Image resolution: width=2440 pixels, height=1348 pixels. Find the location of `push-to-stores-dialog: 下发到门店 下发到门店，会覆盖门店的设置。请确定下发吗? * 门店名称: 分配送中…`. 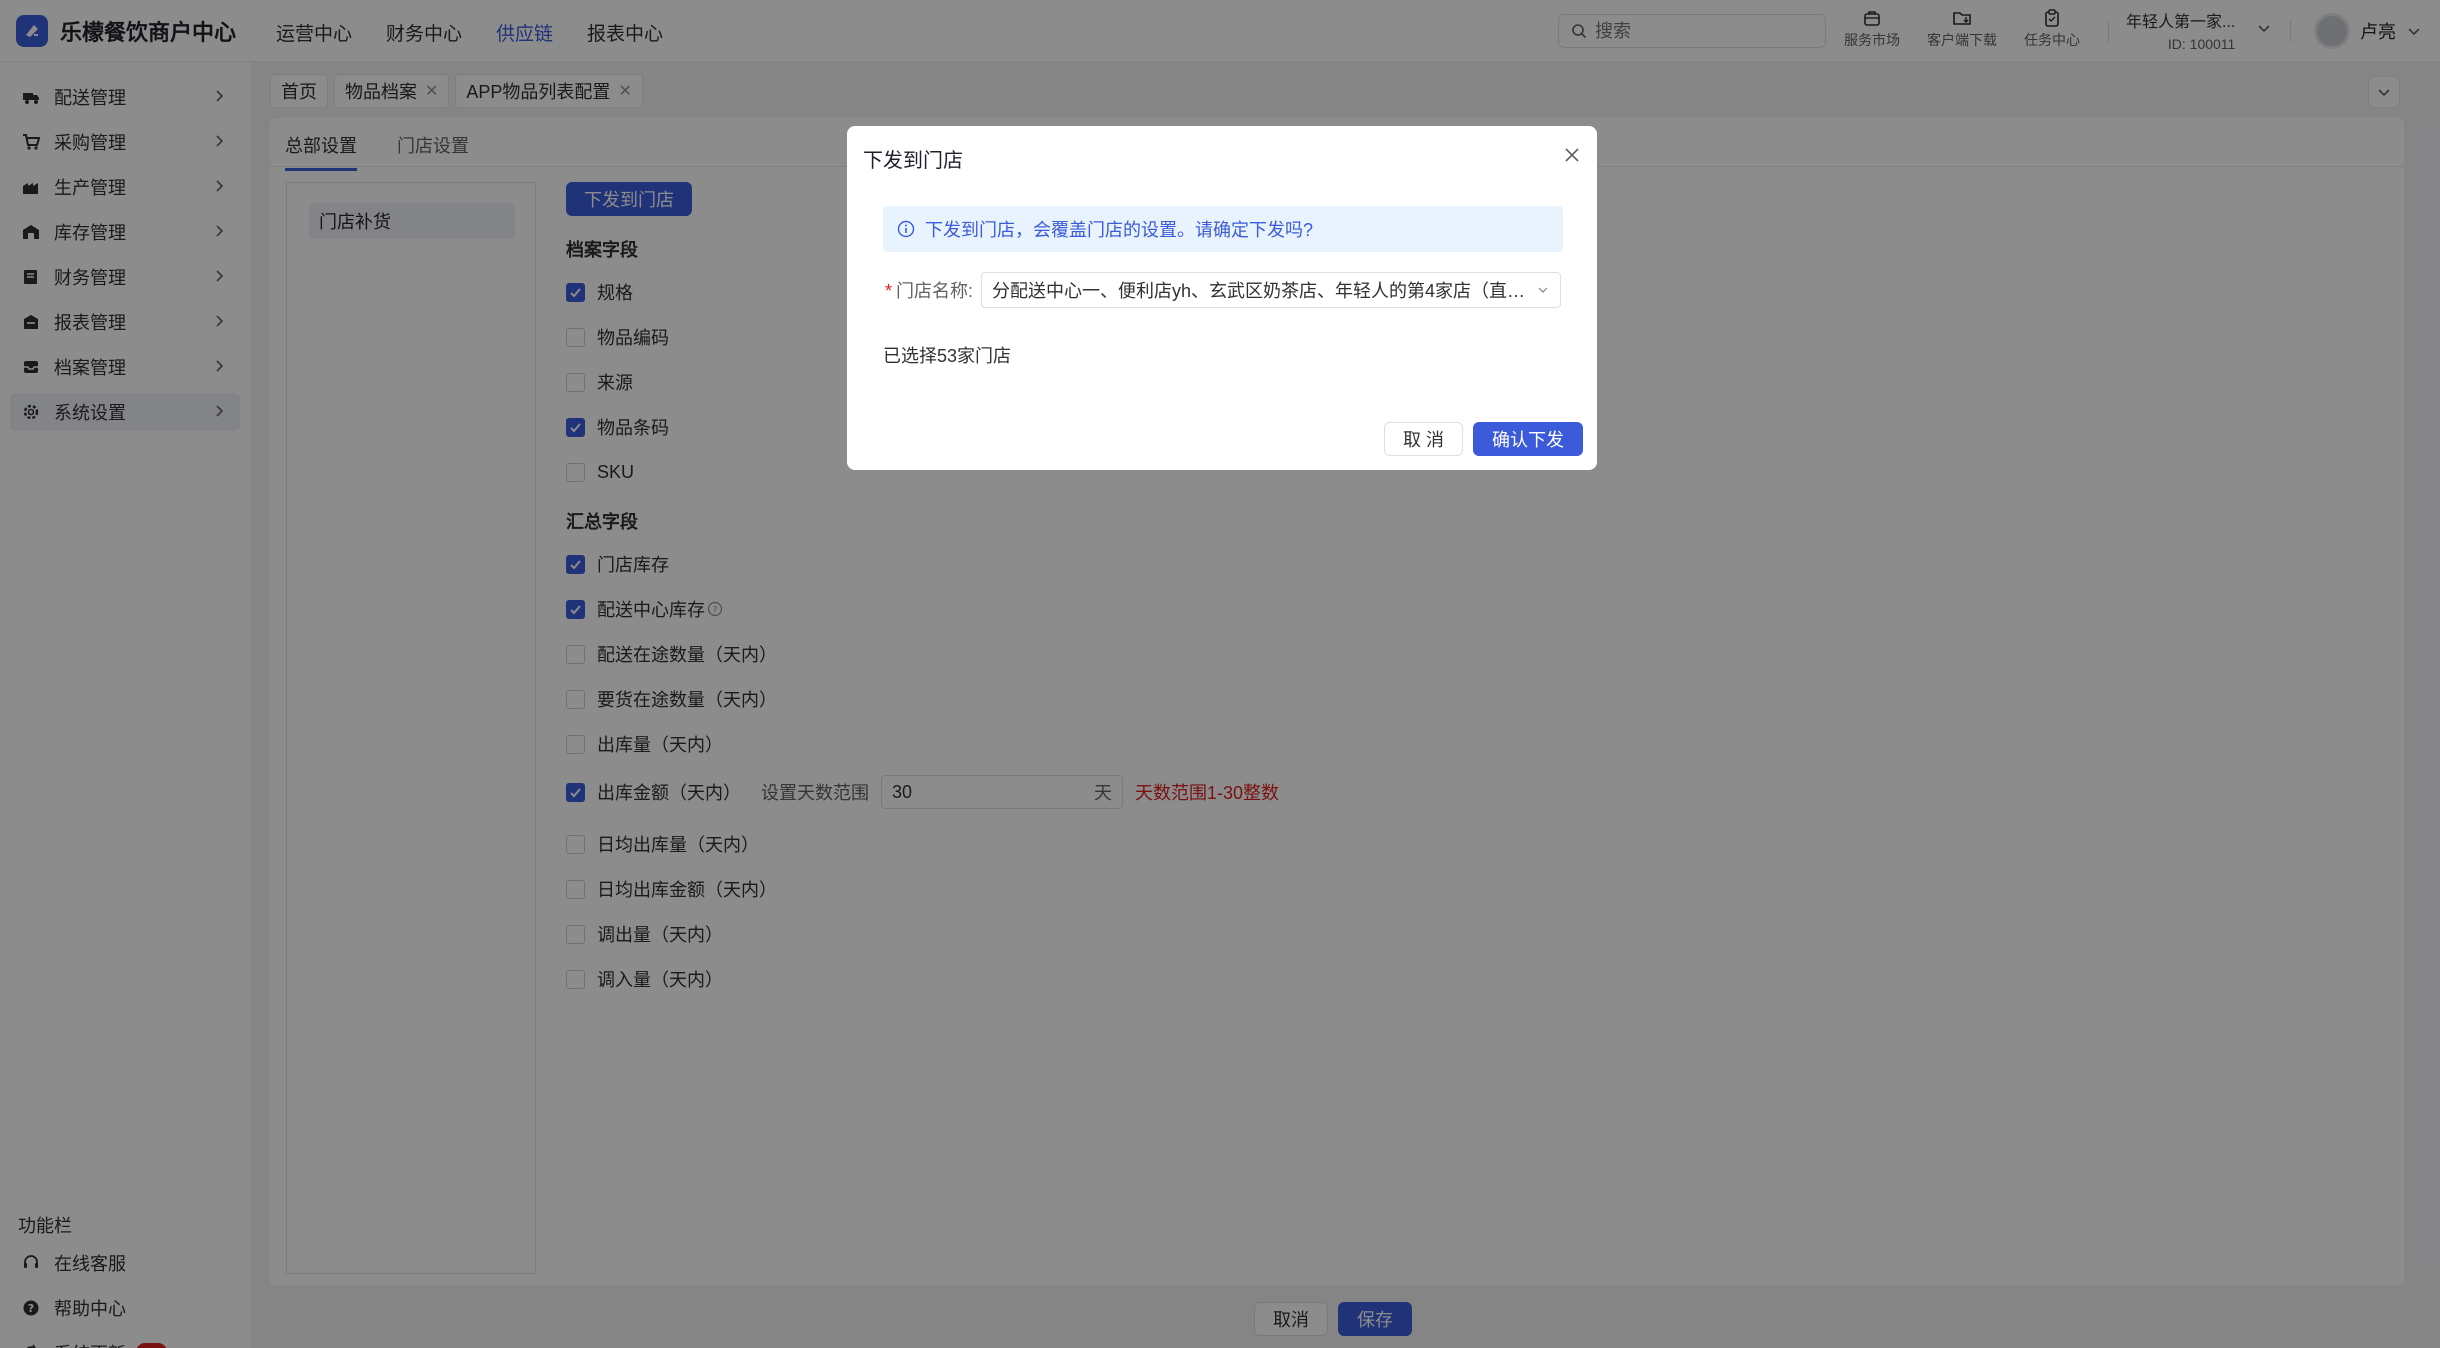

push-to-stores-dialog: 下发到门店 下发到门店，会覆盖门店的设置。请确定下发吗? * 门店名称: 分配送中… is located at coordinates (1222, 298).